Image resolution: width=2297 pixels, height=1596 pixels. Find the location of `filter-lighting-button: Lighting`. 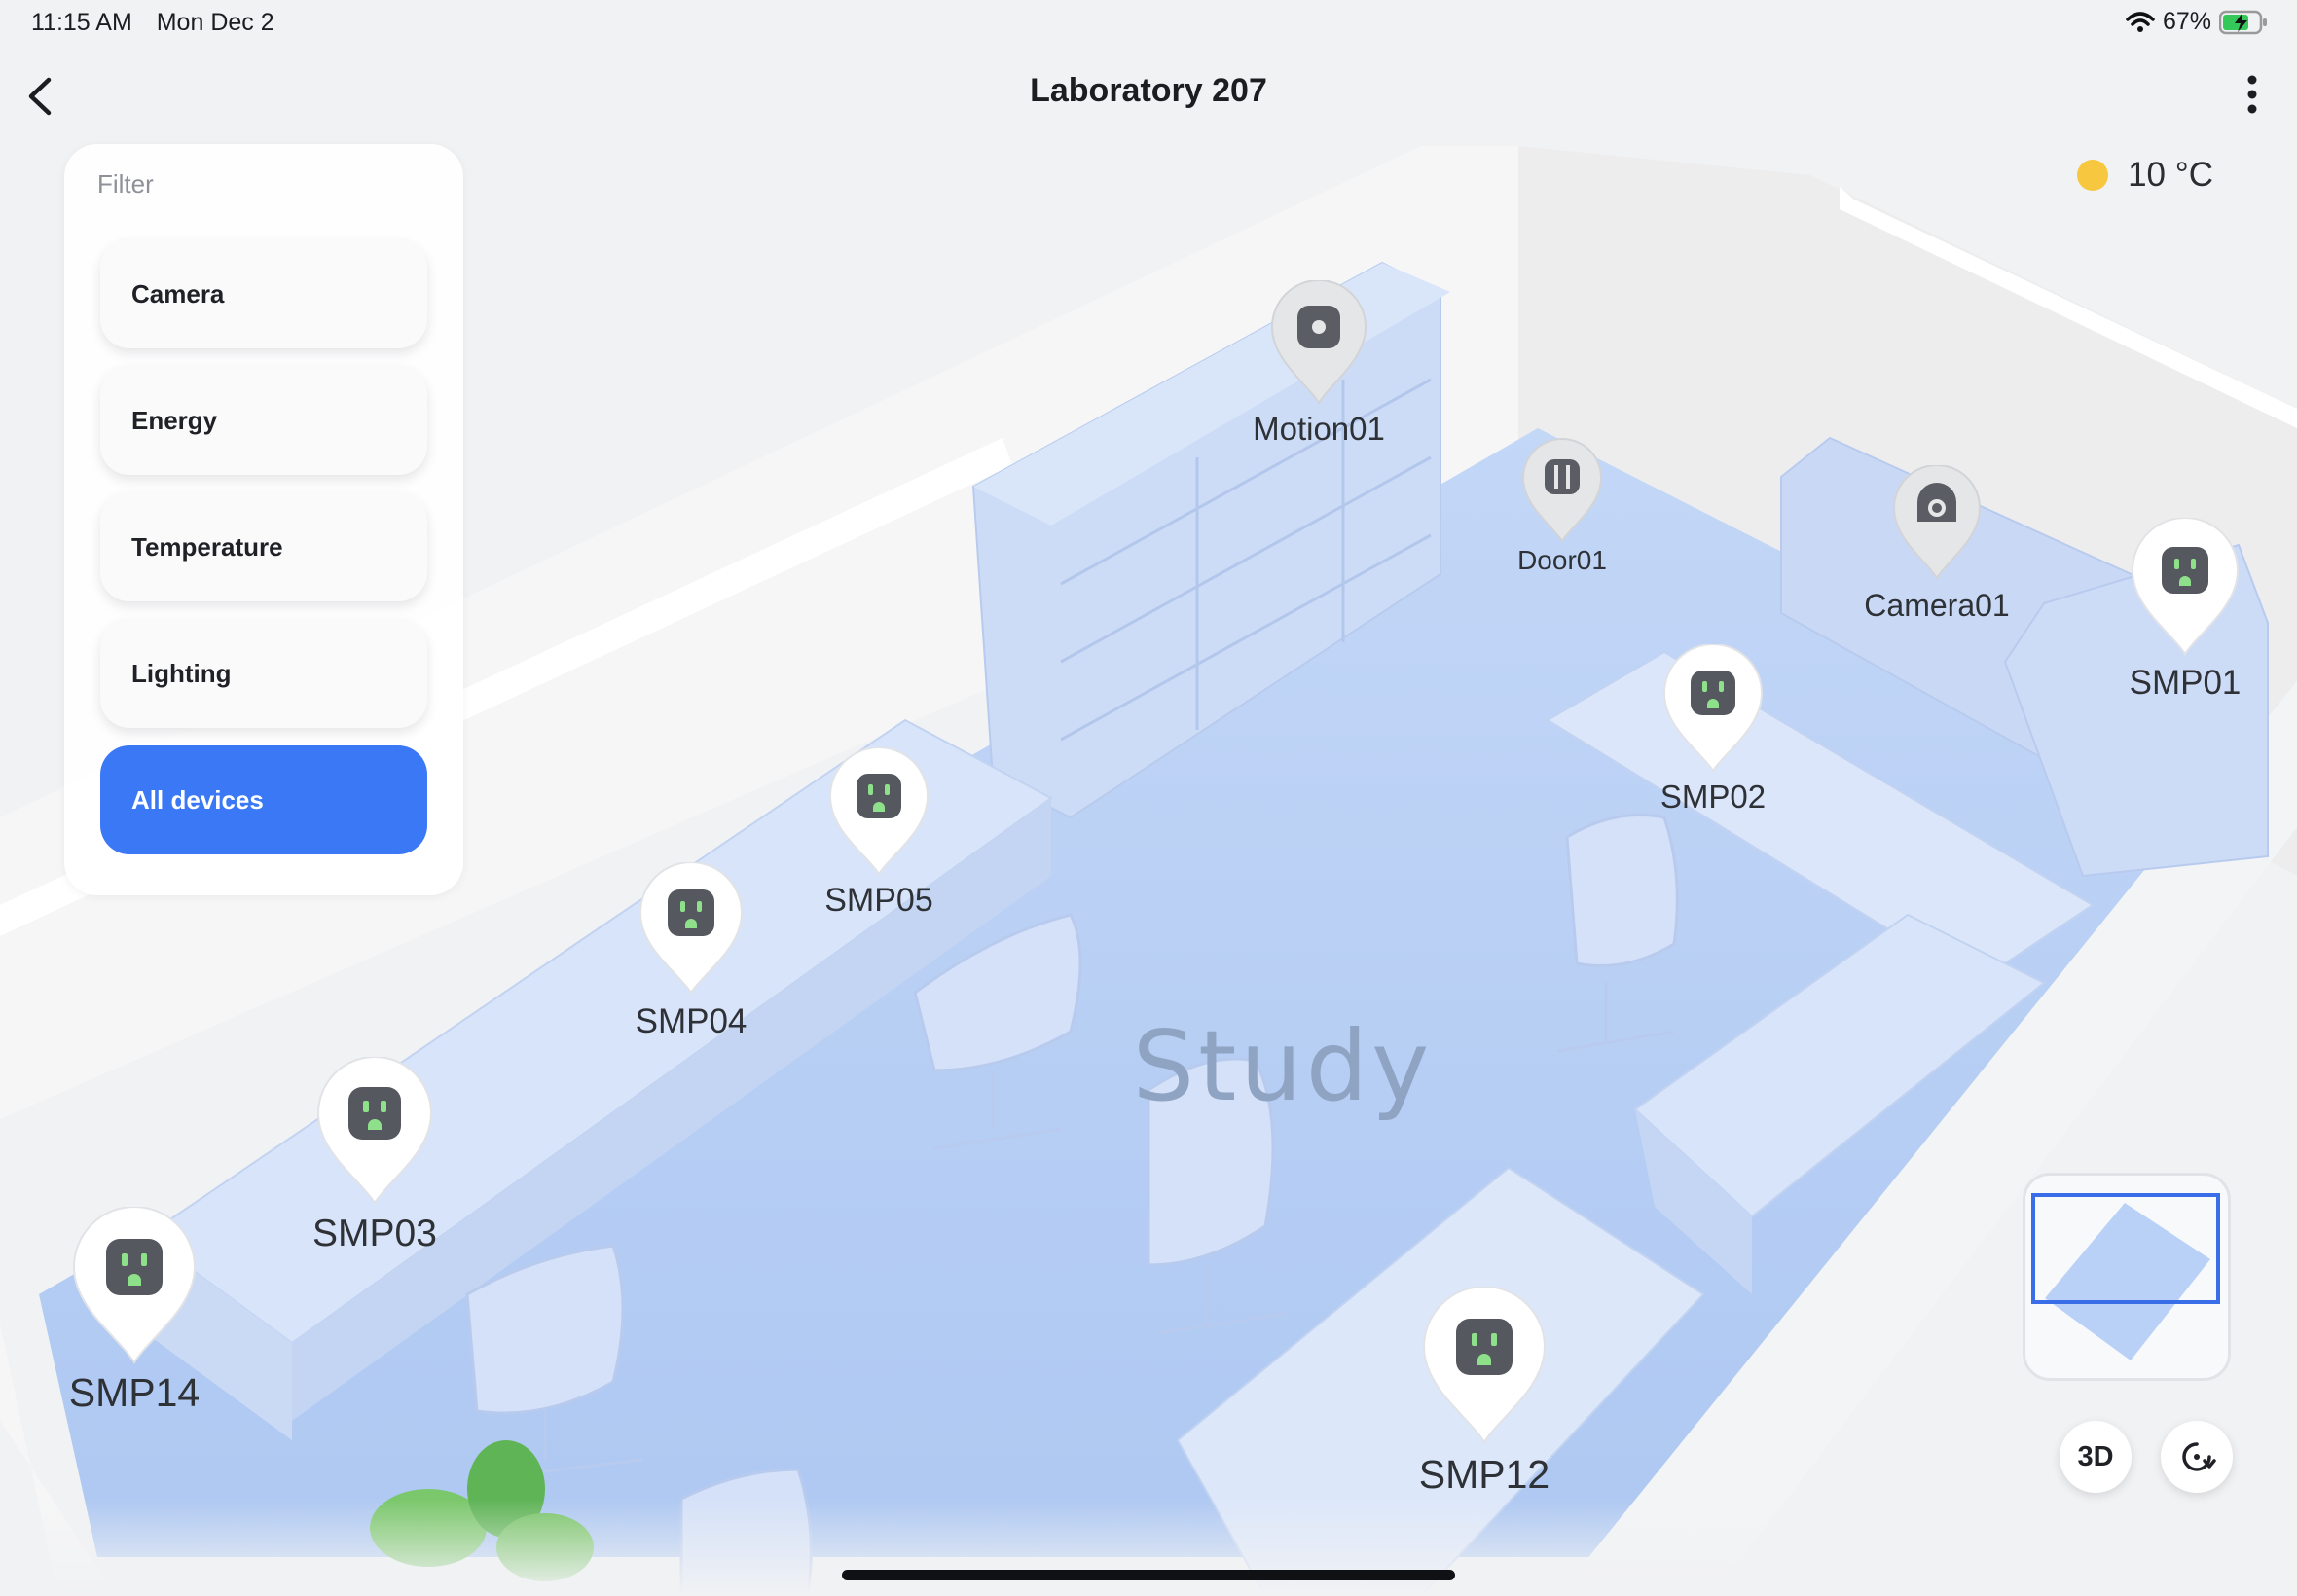

filter-lighting-button: Lighting is located at coordinates (263, 673).